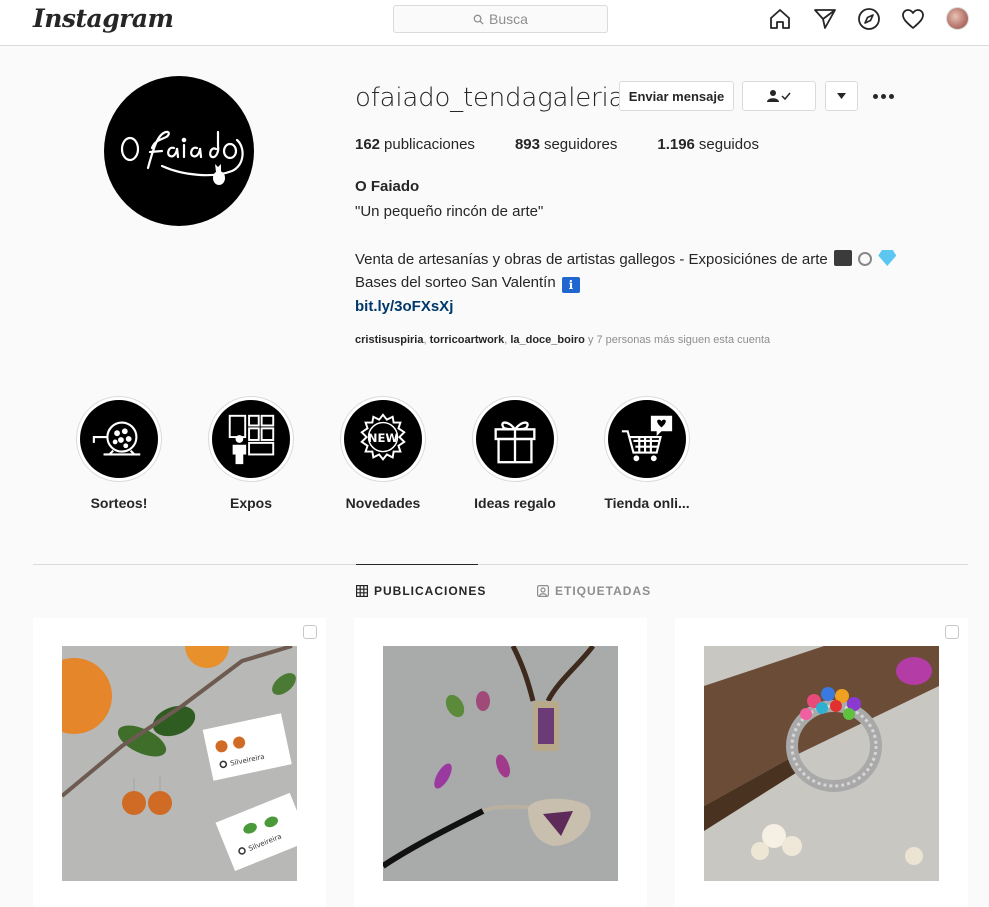 The image size is (989, 907). Describe the element at coordinates (842, 258) in the screenshot. I see `camera-emoji-icon` at that location.